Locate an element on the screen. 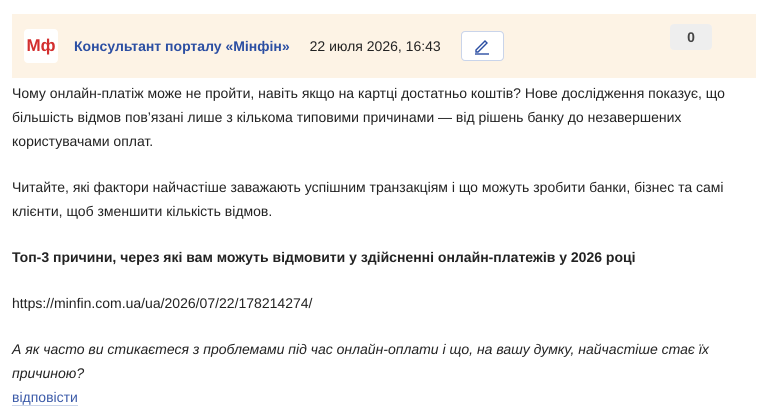 The image size is (768, 416). vote-count: 0 is located at coordinates (691, 37).